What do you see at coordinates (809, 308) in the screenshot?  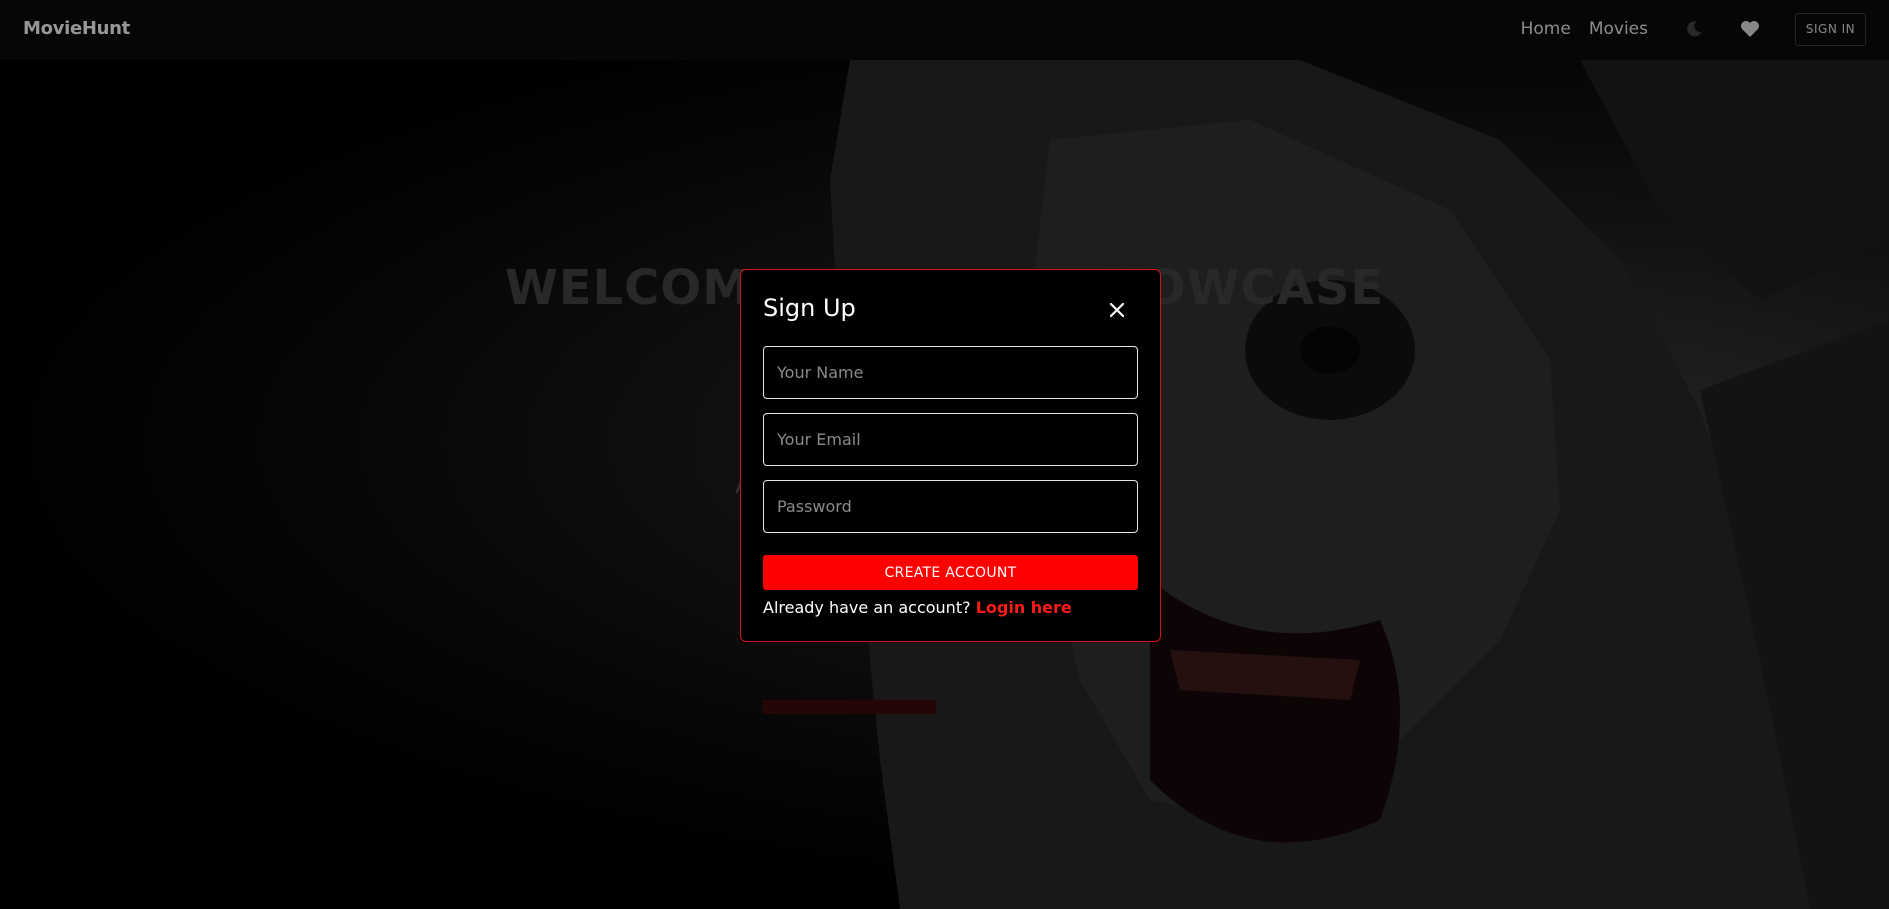 I see `modal-title: Sign Up` at bounding box center [809, 308].